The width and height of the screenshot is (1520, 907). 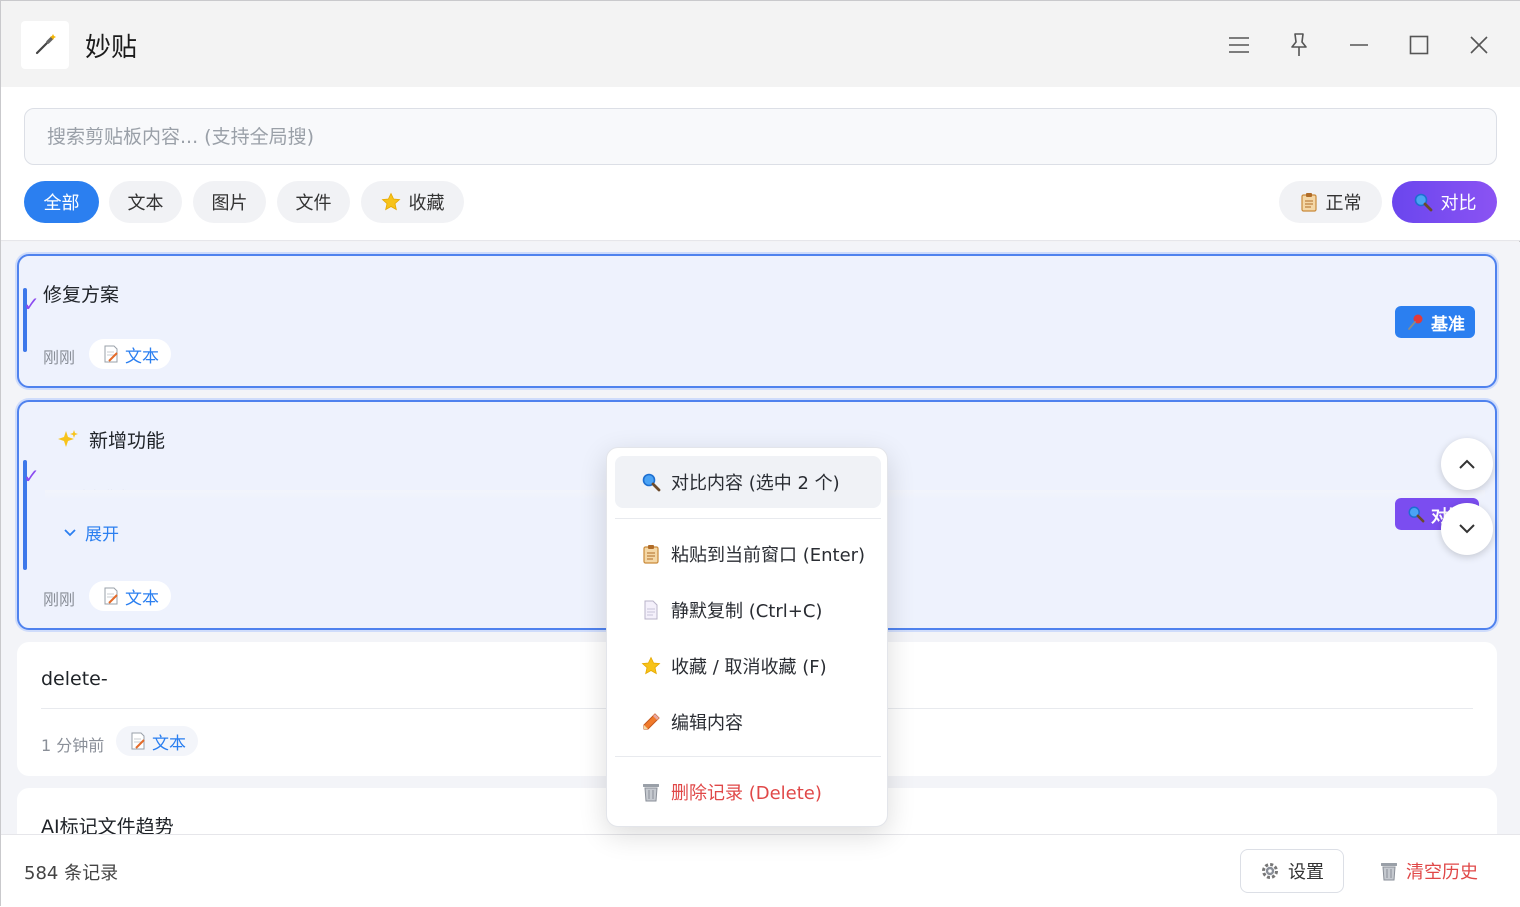 What do you see at coordinates (1343, 203) in the screenshot?
I see `normal-mode-label: 正常` at bounding box center [1343, 203].